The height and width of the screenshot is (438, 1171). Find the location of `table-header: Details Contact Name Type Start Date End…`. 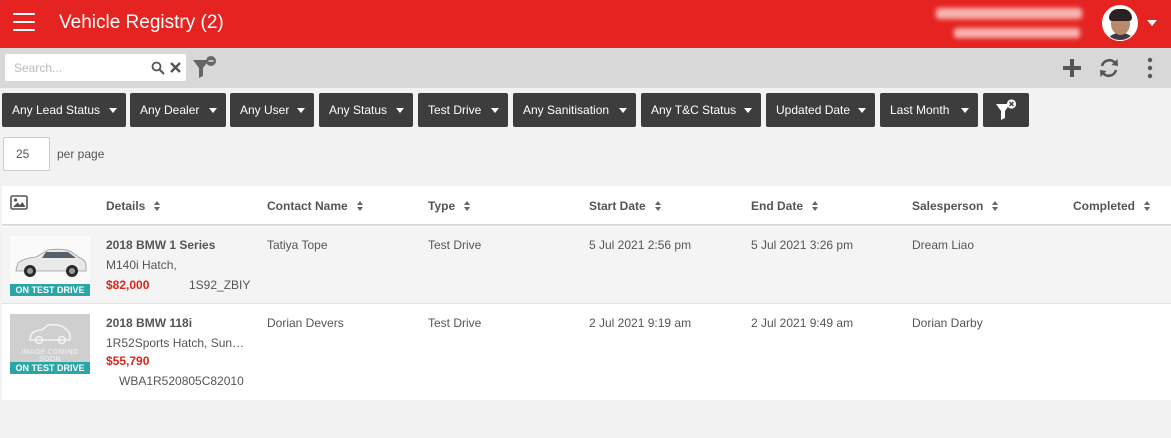

table-header: Details Contact Name Type Start Date End… is located at coordinates (586, 206).